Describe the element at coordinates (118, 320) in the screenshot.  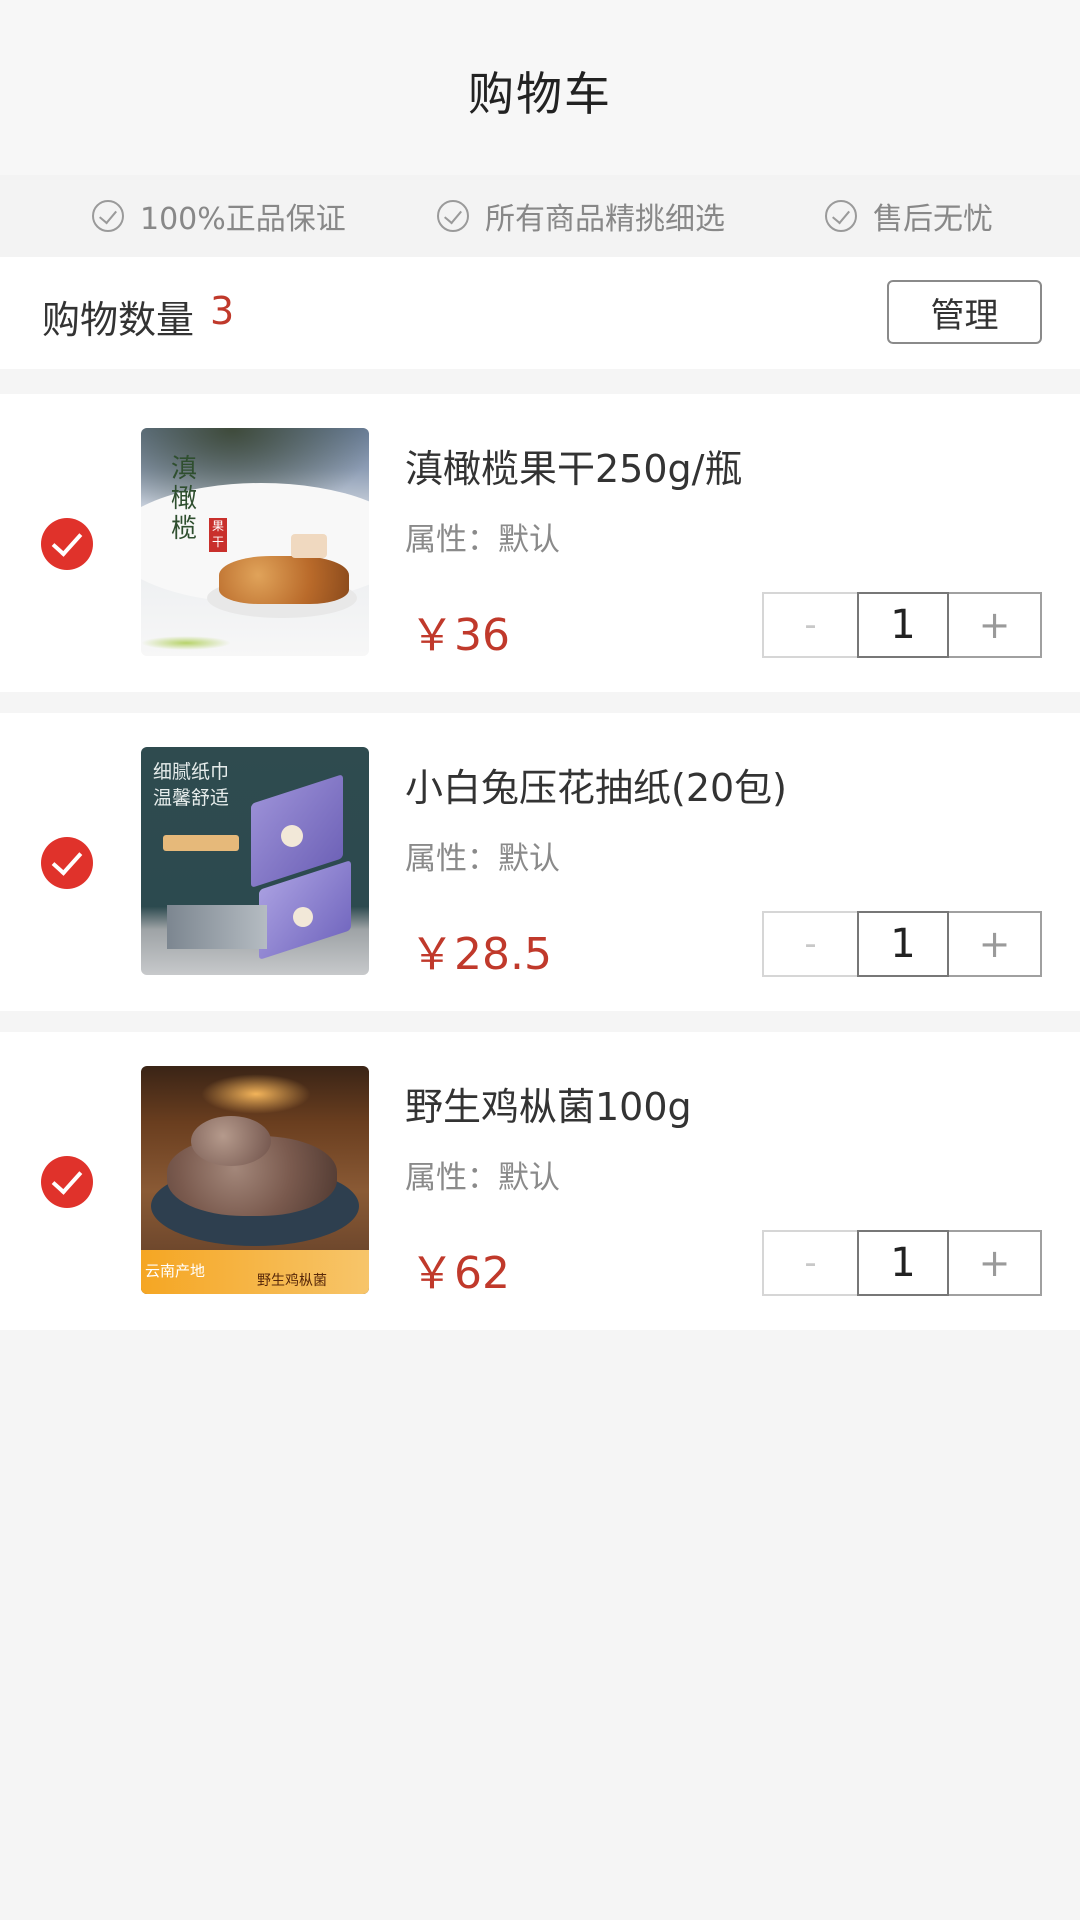
I see `cart-count-label: 购物数量` at that location.